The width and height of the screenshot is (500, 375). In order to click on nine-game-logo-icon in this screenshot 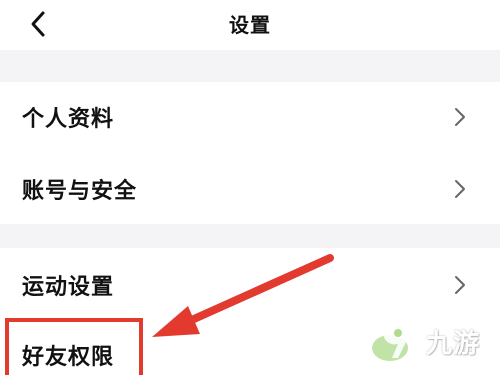, I will do `click(390, 342)`.